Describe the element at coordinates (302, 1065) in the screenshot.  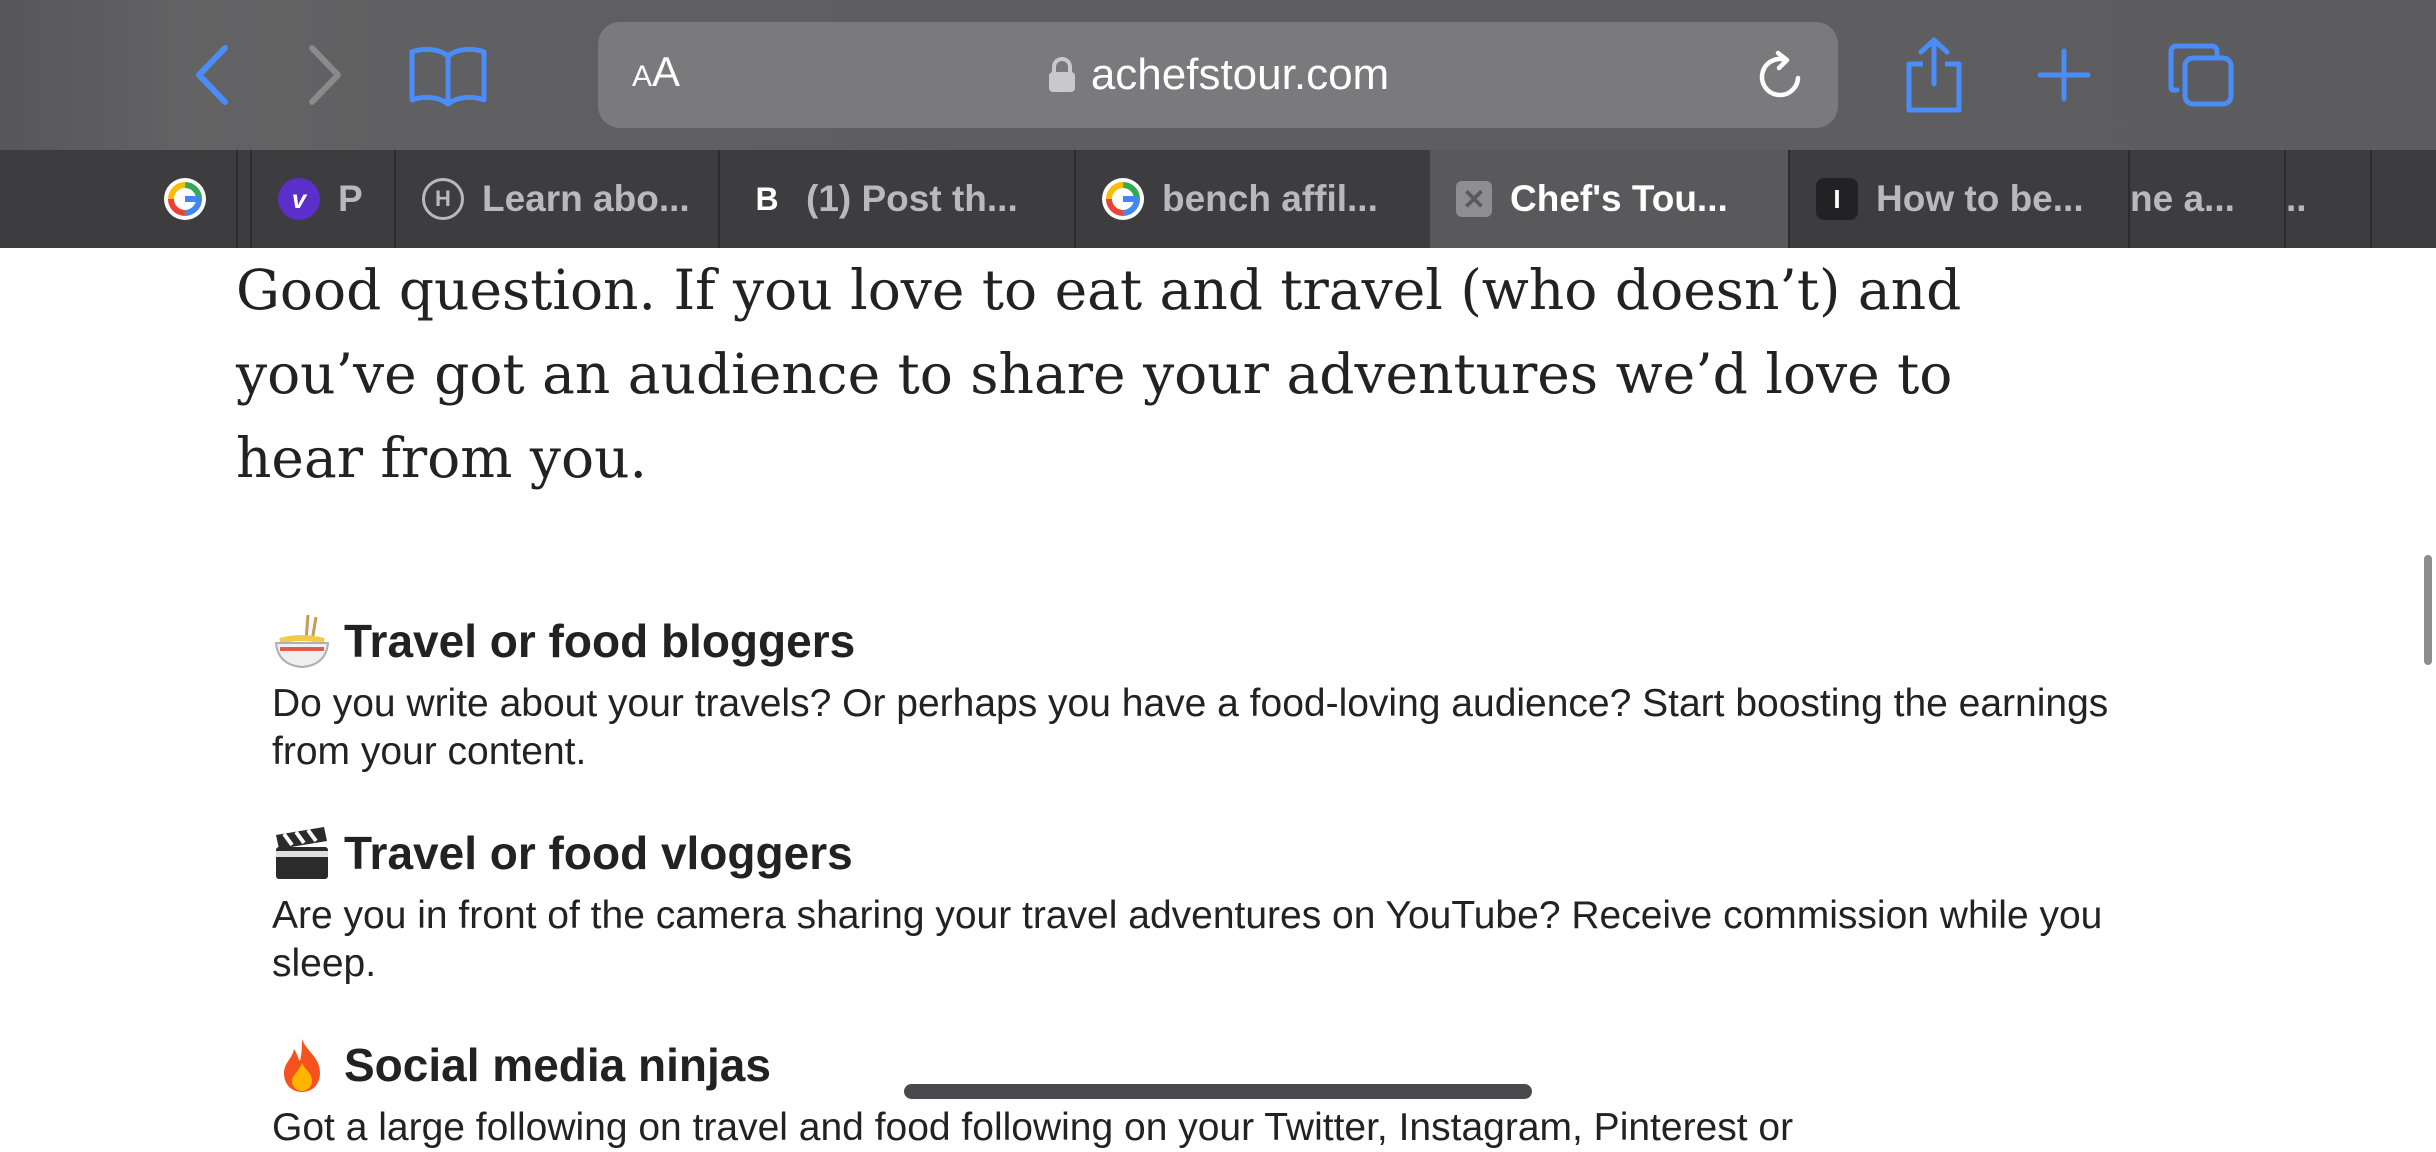
I see `fire-icon` at that location.